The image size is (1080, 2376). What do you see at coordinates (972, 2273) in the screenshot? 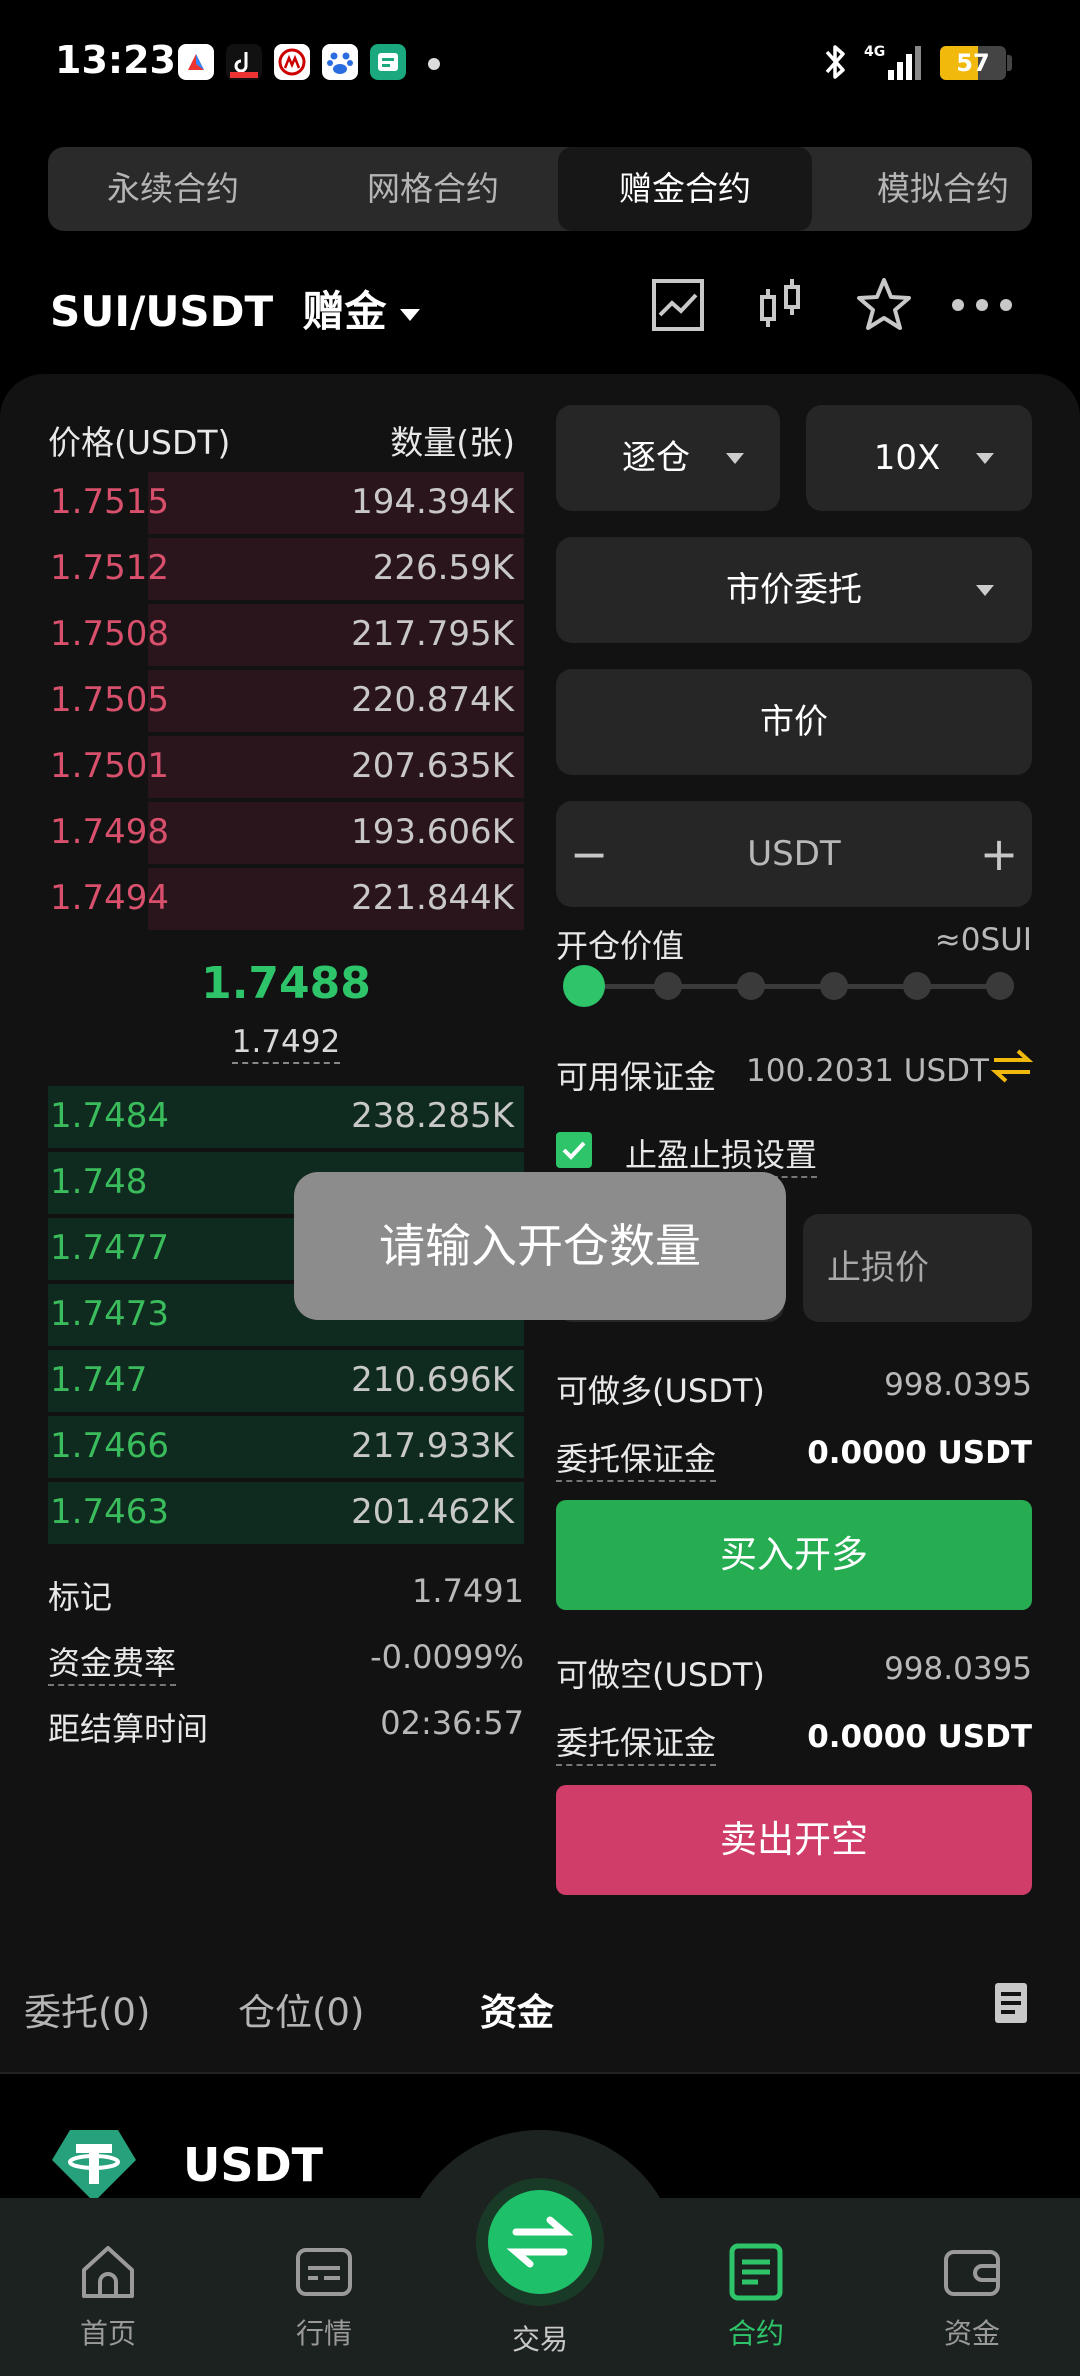
I see `wallet-icon` at bounding box center [972, 2273].